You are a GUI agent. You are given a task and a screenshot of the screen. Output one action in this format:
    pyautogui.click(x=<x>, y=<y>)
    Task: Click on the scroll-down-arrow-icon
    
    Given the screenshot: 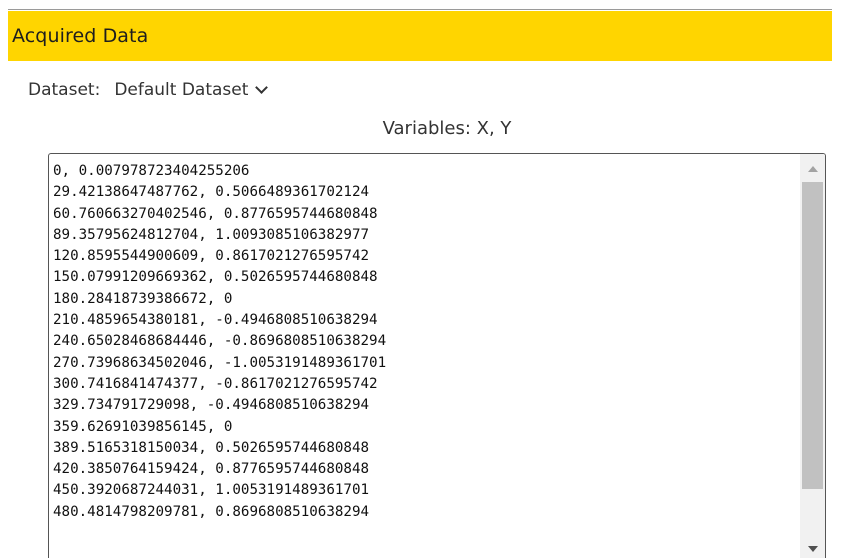 What is the action you would take?
    pyautogui.click(x=812, y=549)
    